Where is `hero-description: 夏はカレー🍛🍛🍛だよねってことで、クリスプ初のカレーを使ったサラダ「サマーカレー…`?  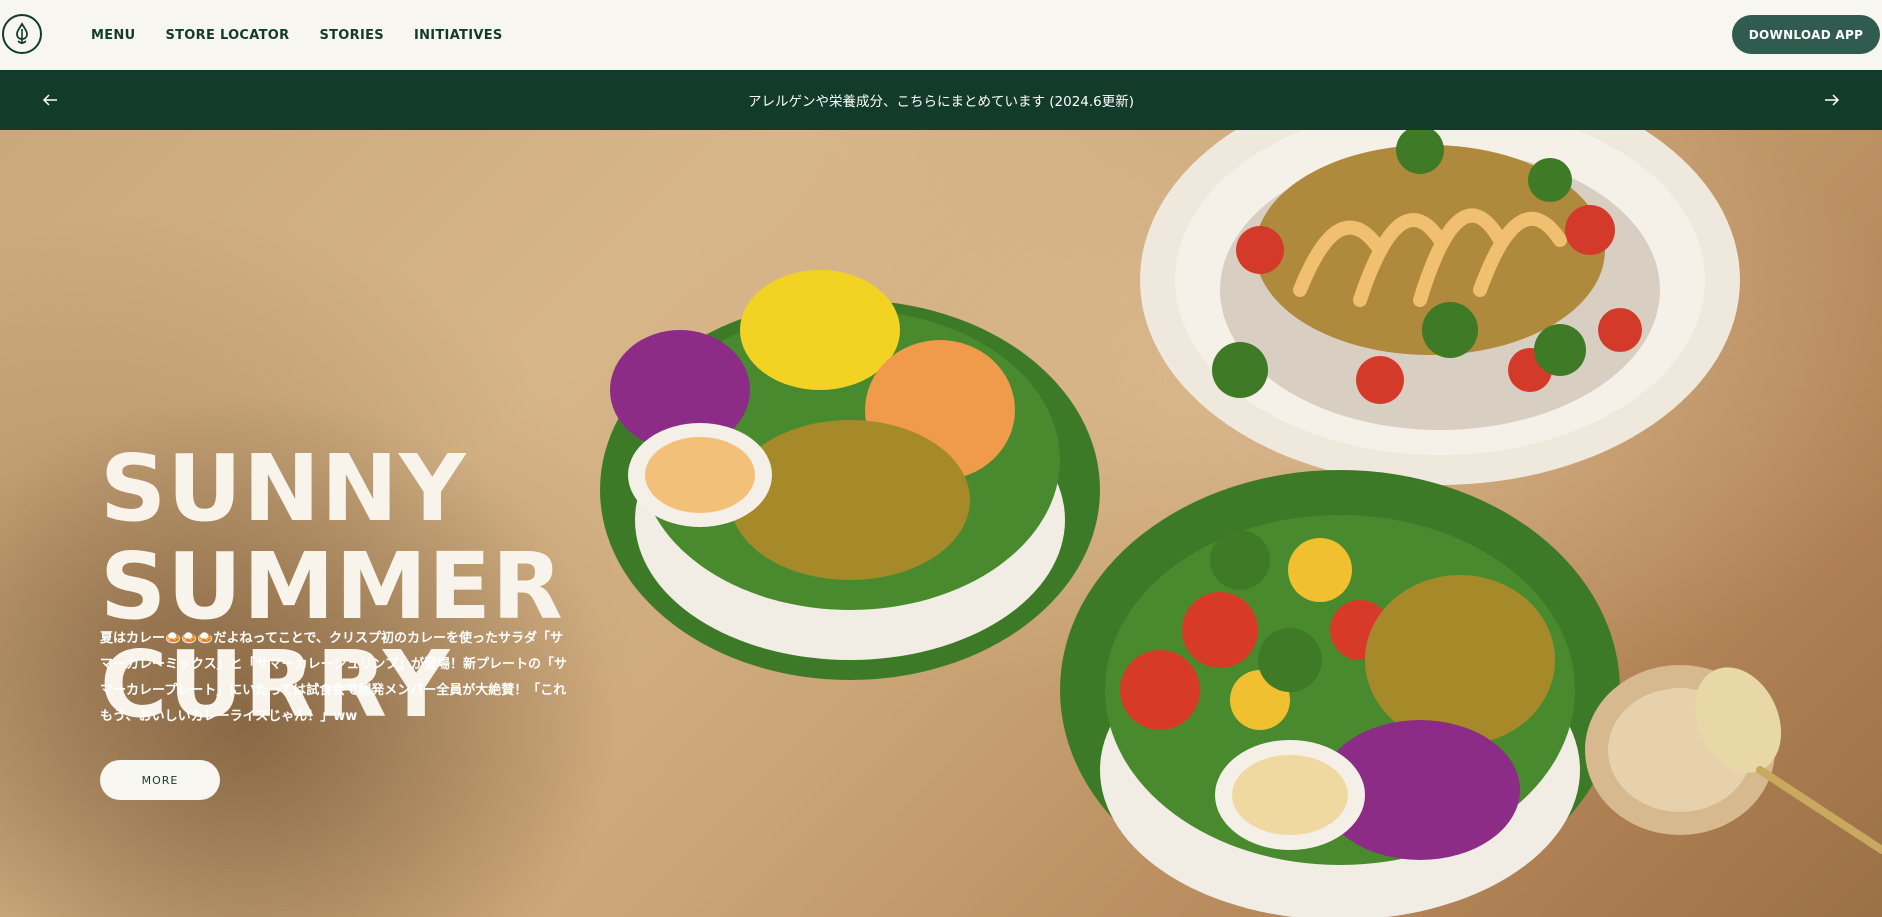 hero-description: 夏はカレー🍛🍛🍛だよねってことで、クリスプ初のカレーを使ったサラダ「サマーカレー… is located at coordinates (333, 677).